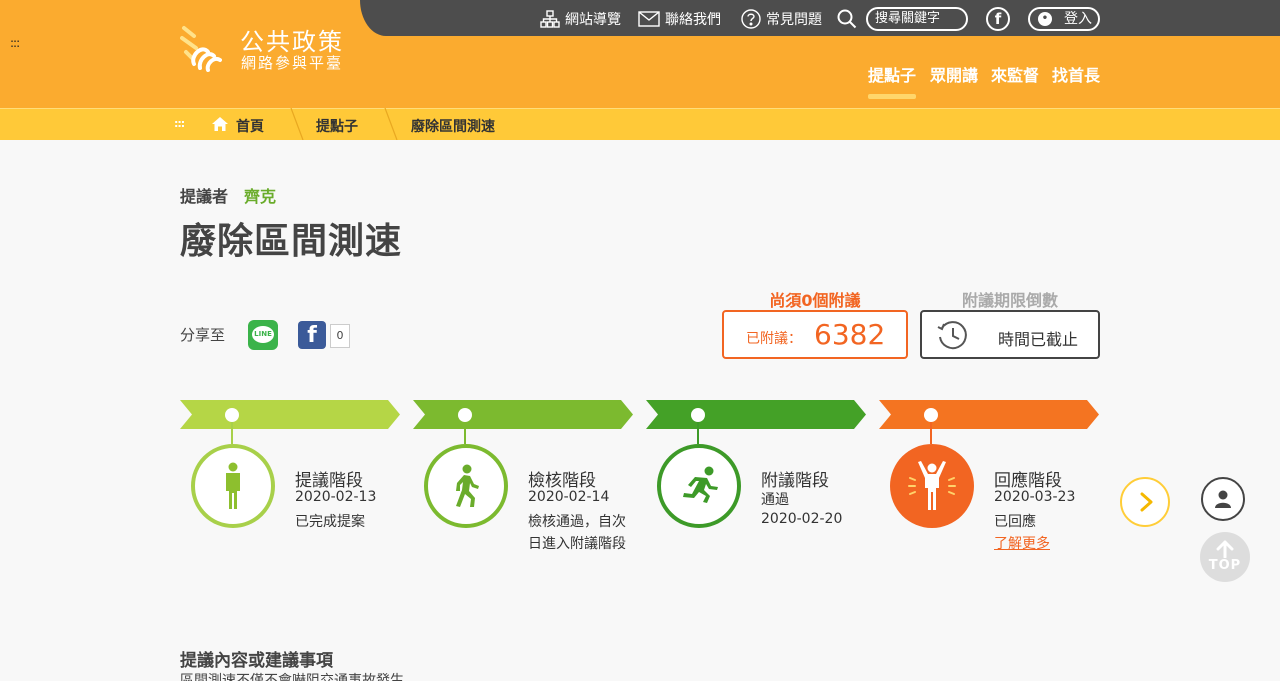 The height and width of the screenshot is (681, 1280). Describe the element at coordinates (917, 19) in the screenshot. I see `search-input: 搜尋關鍵字` at that location.